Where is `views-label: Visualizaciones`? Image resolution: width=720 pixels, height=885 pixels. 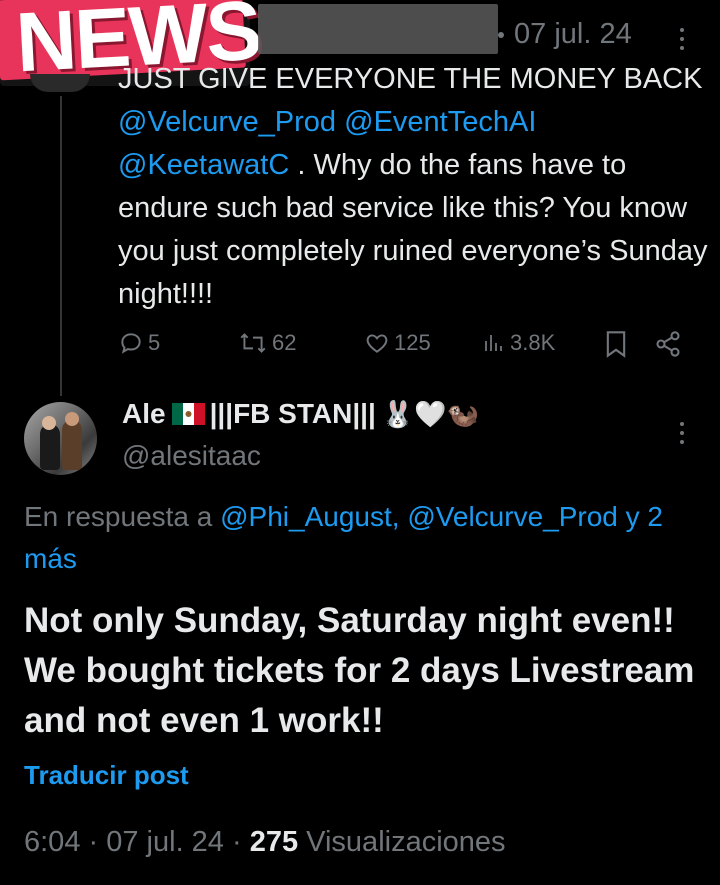 views-label: Visualizaciones is located at coordinates (406, 842).